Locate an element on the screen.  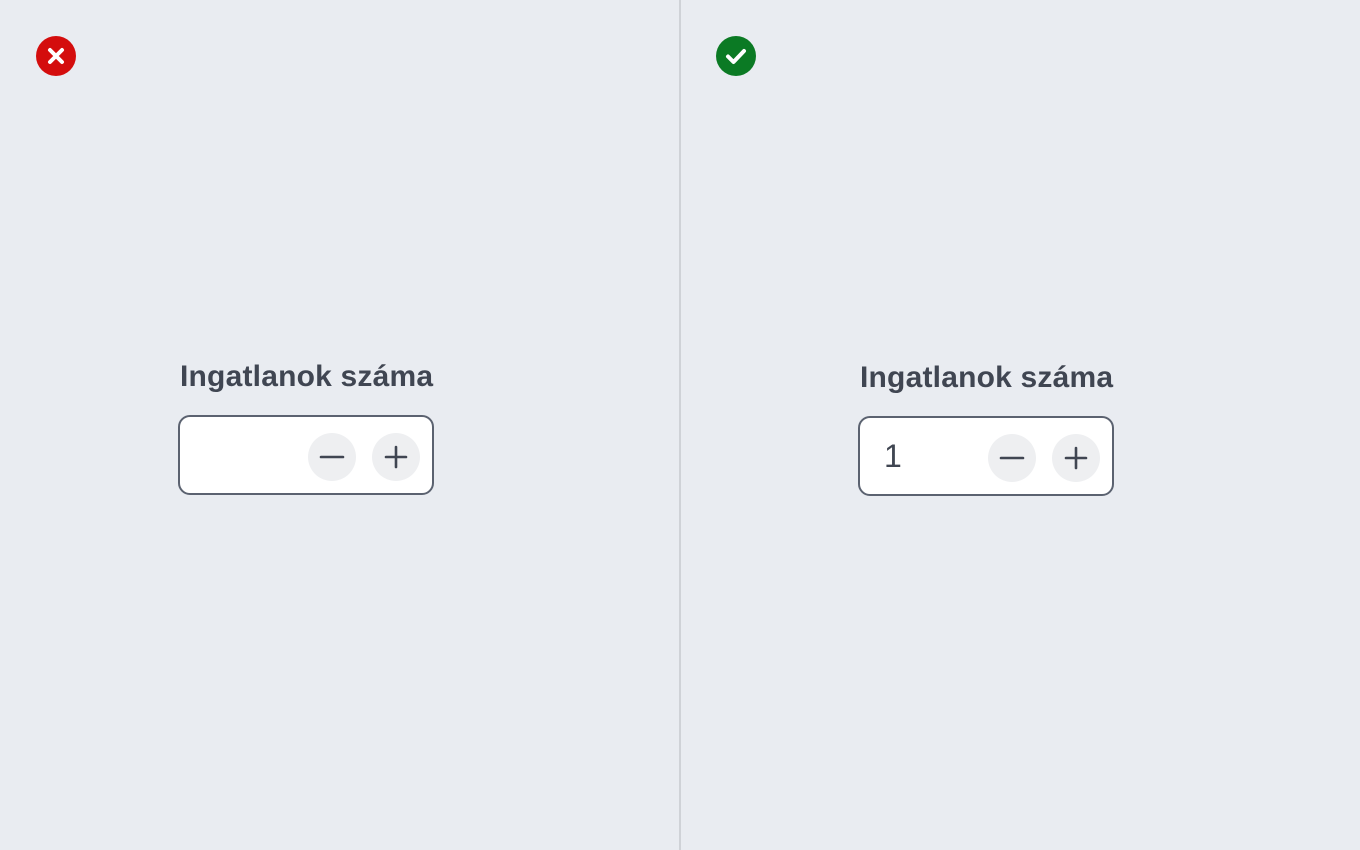
success-check-icon is located at coordinates (736, 56).